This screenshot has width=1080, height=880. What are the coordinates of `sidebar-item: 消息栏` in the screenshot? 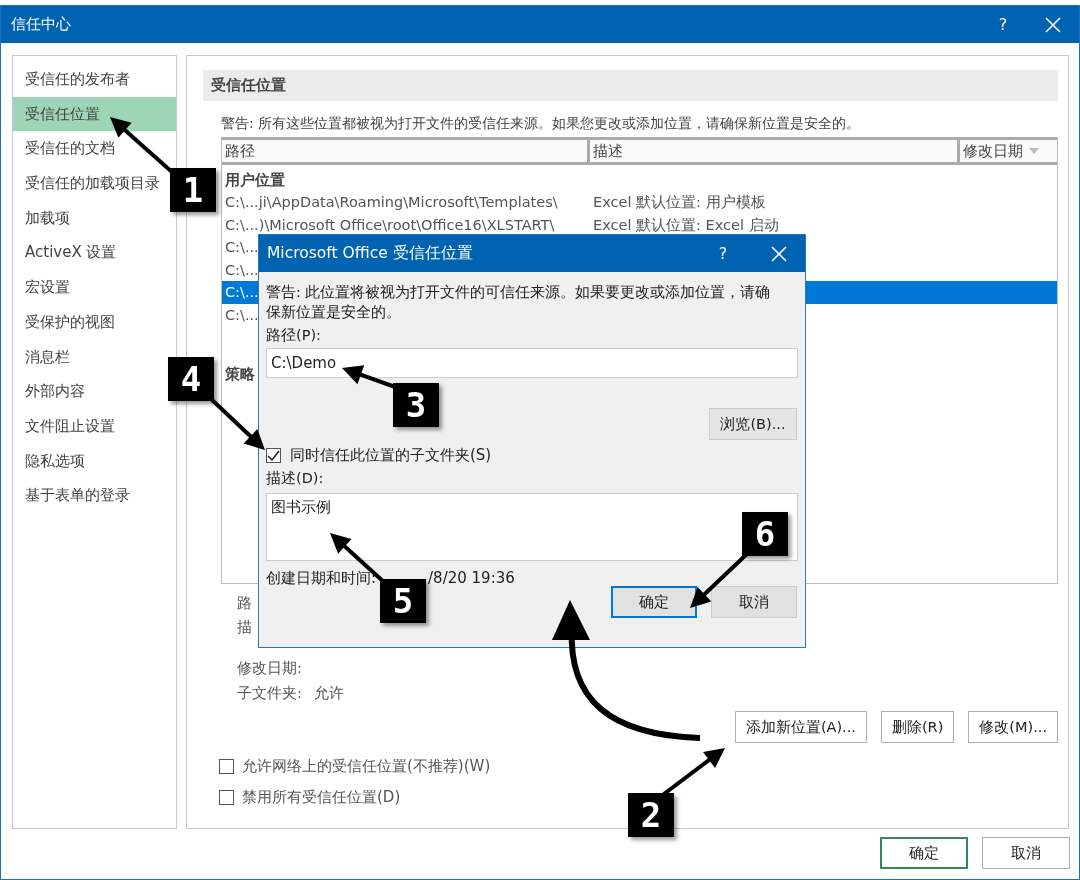 It's located at (47, 357).